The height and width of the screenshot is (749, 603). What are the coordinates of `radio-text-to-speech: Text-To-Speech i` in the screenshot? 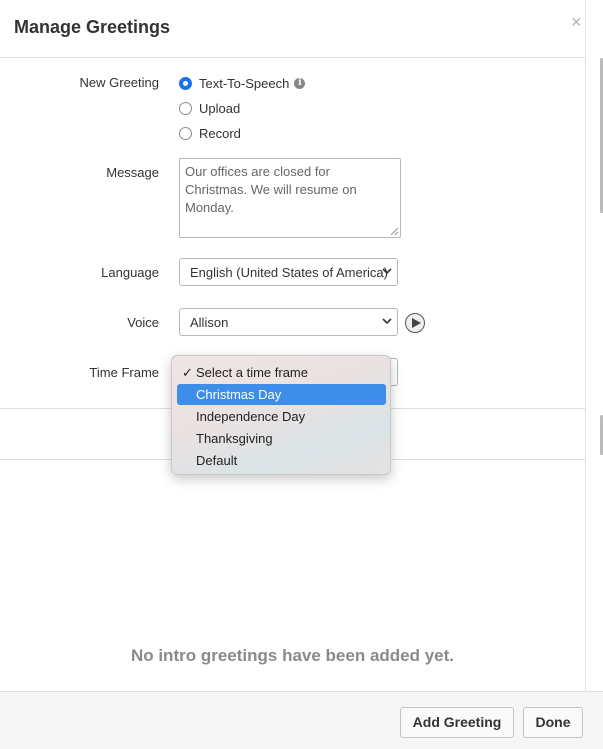 It's located at (242, 83).